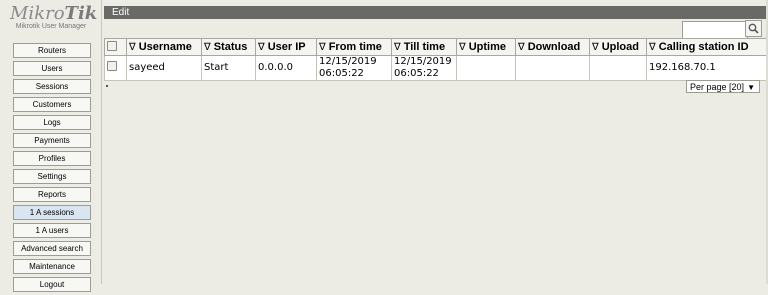 This screenshot has width=768, height=295. I want to click on nav-item-customers: Customers, so click(52, 104).